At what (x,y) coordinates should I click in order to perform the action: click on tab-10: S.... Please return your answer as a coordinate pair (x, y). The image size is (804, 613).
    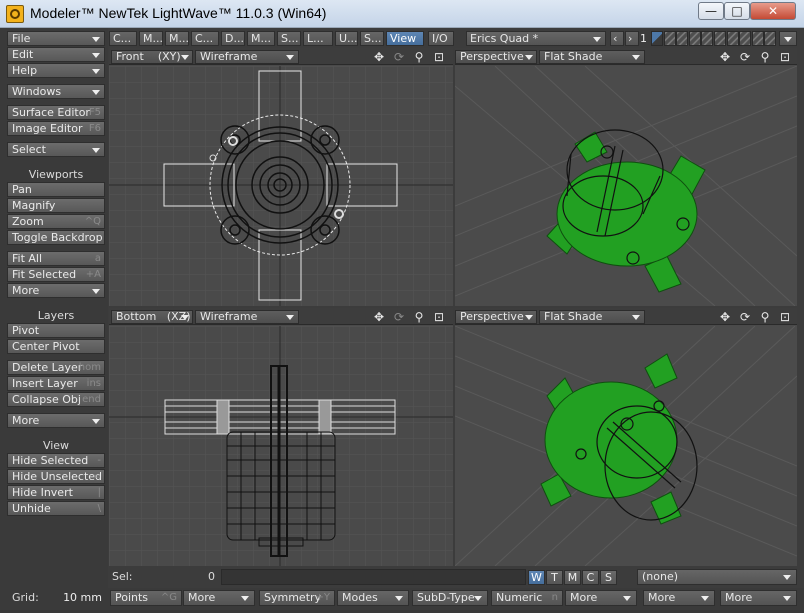
    Looking at the image, I should click on (372, 38).